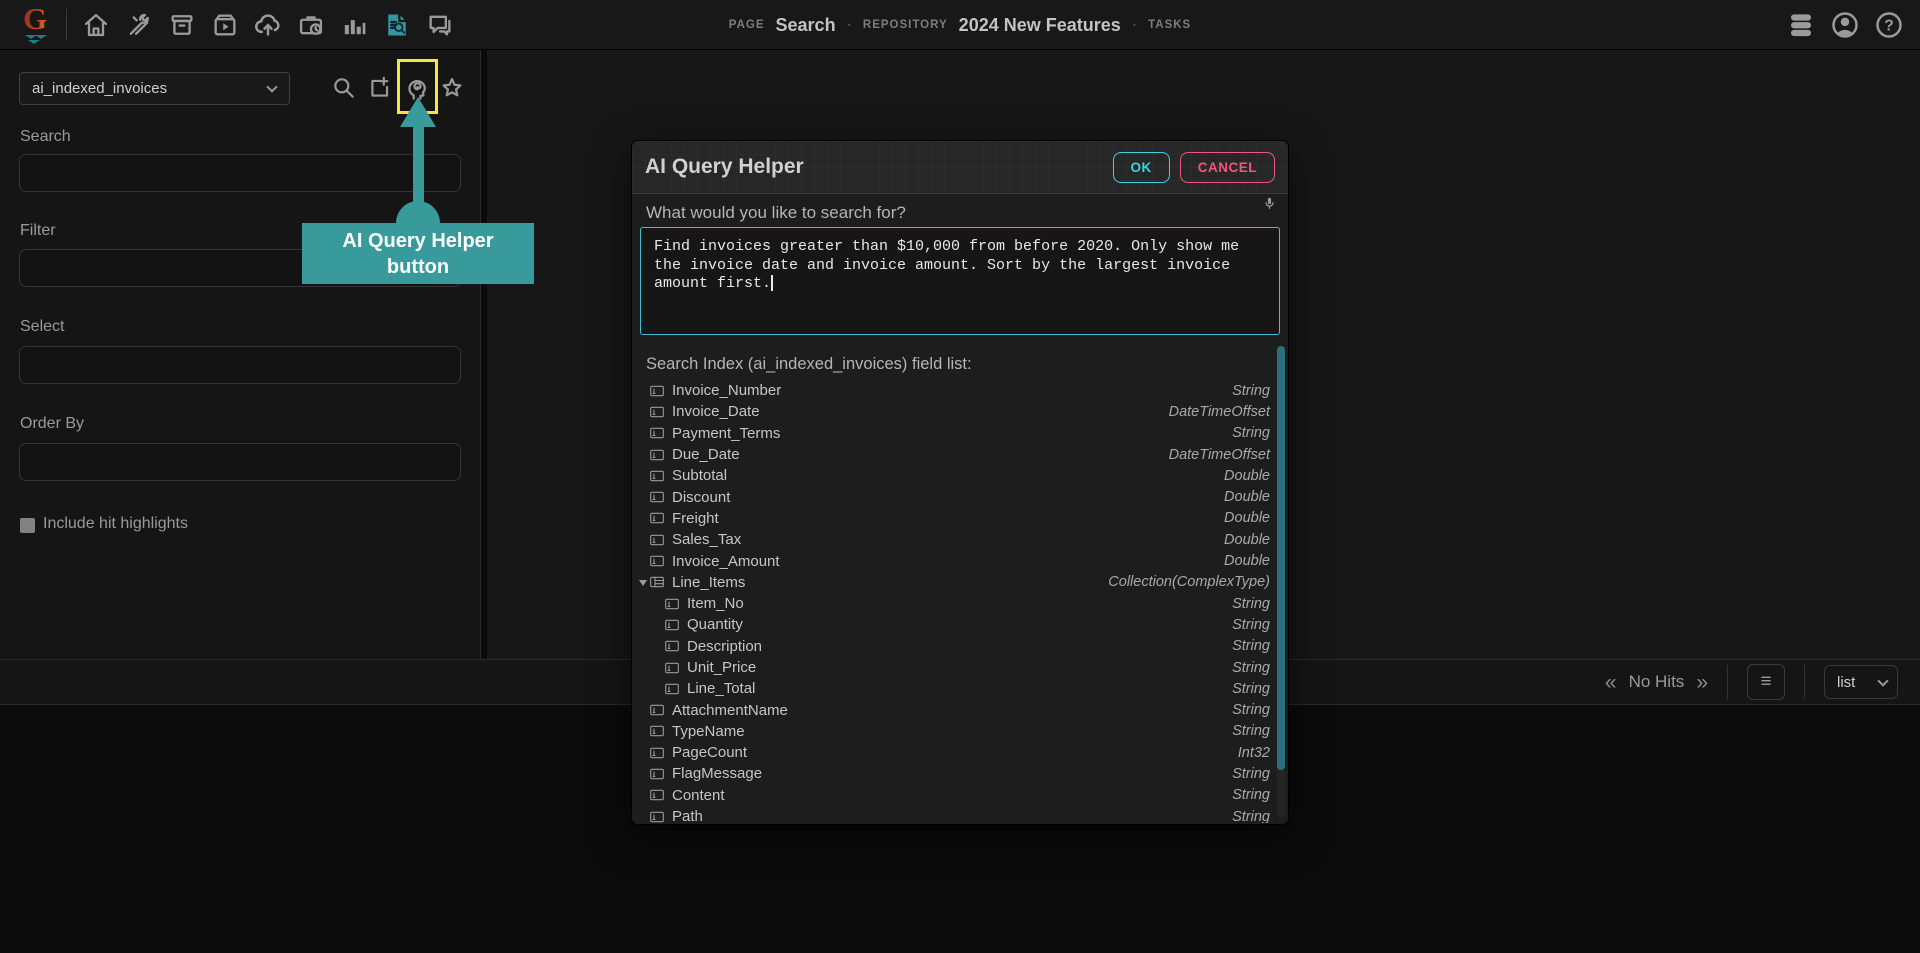  I want to click on field-row: PageCount Int32, so click(953, 752).